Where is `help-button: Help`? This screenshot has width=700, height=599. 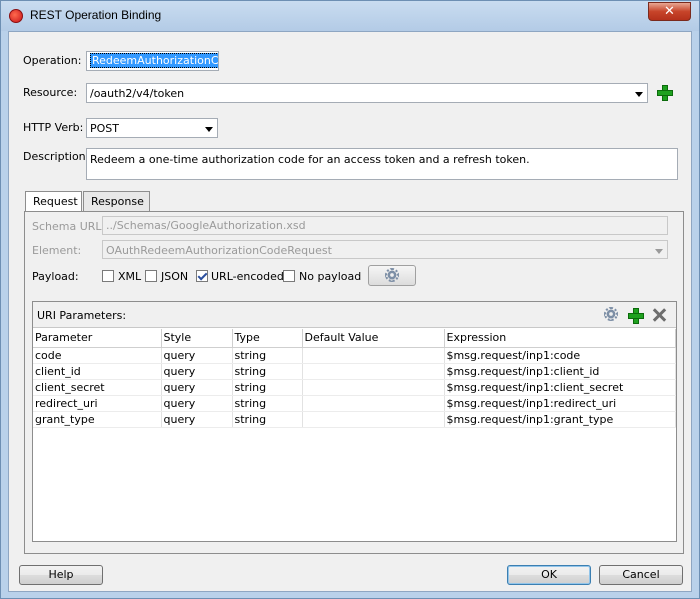
help-button: Help is located at coordinates (61, 575).